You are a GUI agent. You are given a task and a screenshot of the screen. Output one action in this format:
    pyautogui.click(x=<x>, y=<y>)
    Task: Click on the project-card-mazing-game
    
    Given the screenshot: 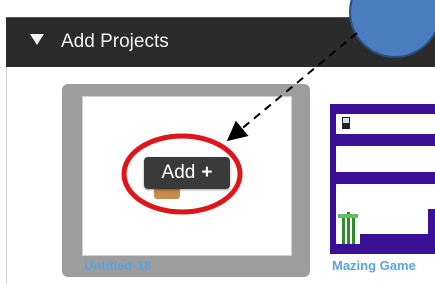 What is the action you would take?
    pyautogui.click(x=382, y=179)
    